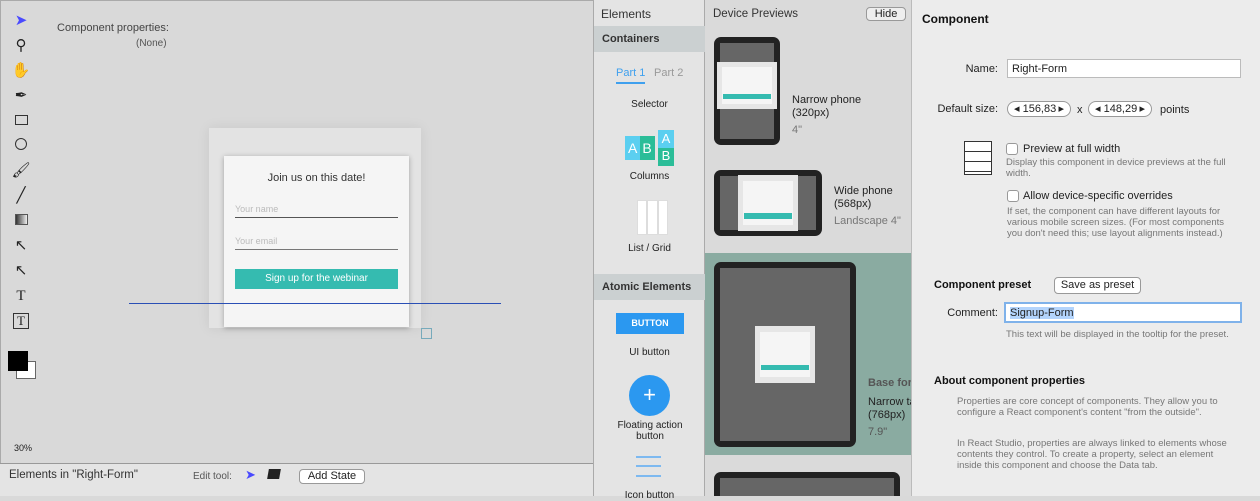 The width and height of the screenshot is (1260, 501). What do you see at coordinates (1097, 285) in the screenshot?
I see `save-as-preset-button: Save as preset` at bounding box center [1097, 285].